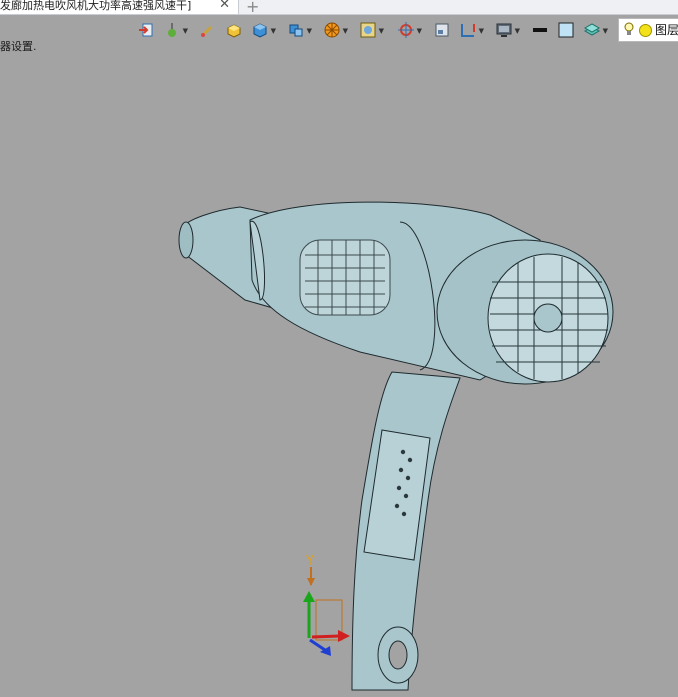 The image size is (678, 697). What do you see at coordinates (175, 30) in the screenshot?
I see `paint-icon: ▼` at bounding box center [175, 30].